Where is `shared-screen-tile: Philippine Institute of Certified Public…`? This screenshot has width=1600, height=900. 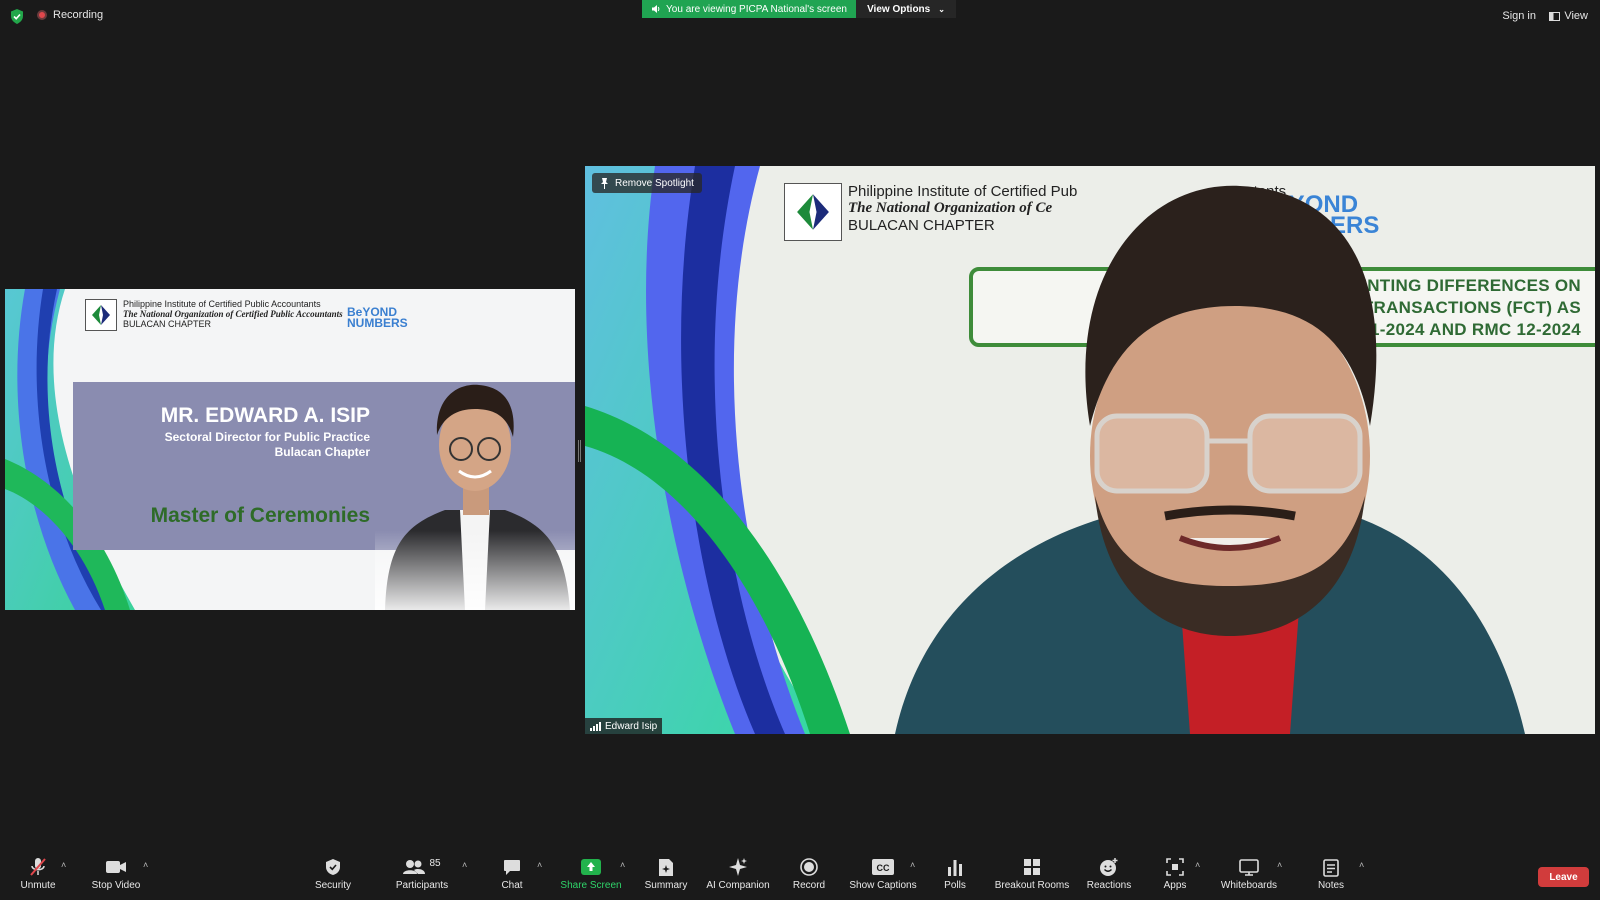
shared-screen-tile: Philippine Institute of Certified Public… is located at coordinates (290, 449).